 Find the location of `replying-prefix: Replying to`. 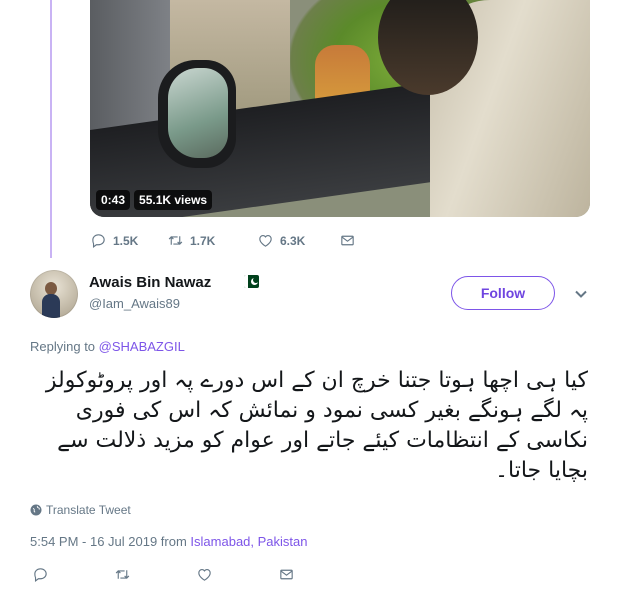

replying-prefix: Replying to is located at coordinates (64, 346).